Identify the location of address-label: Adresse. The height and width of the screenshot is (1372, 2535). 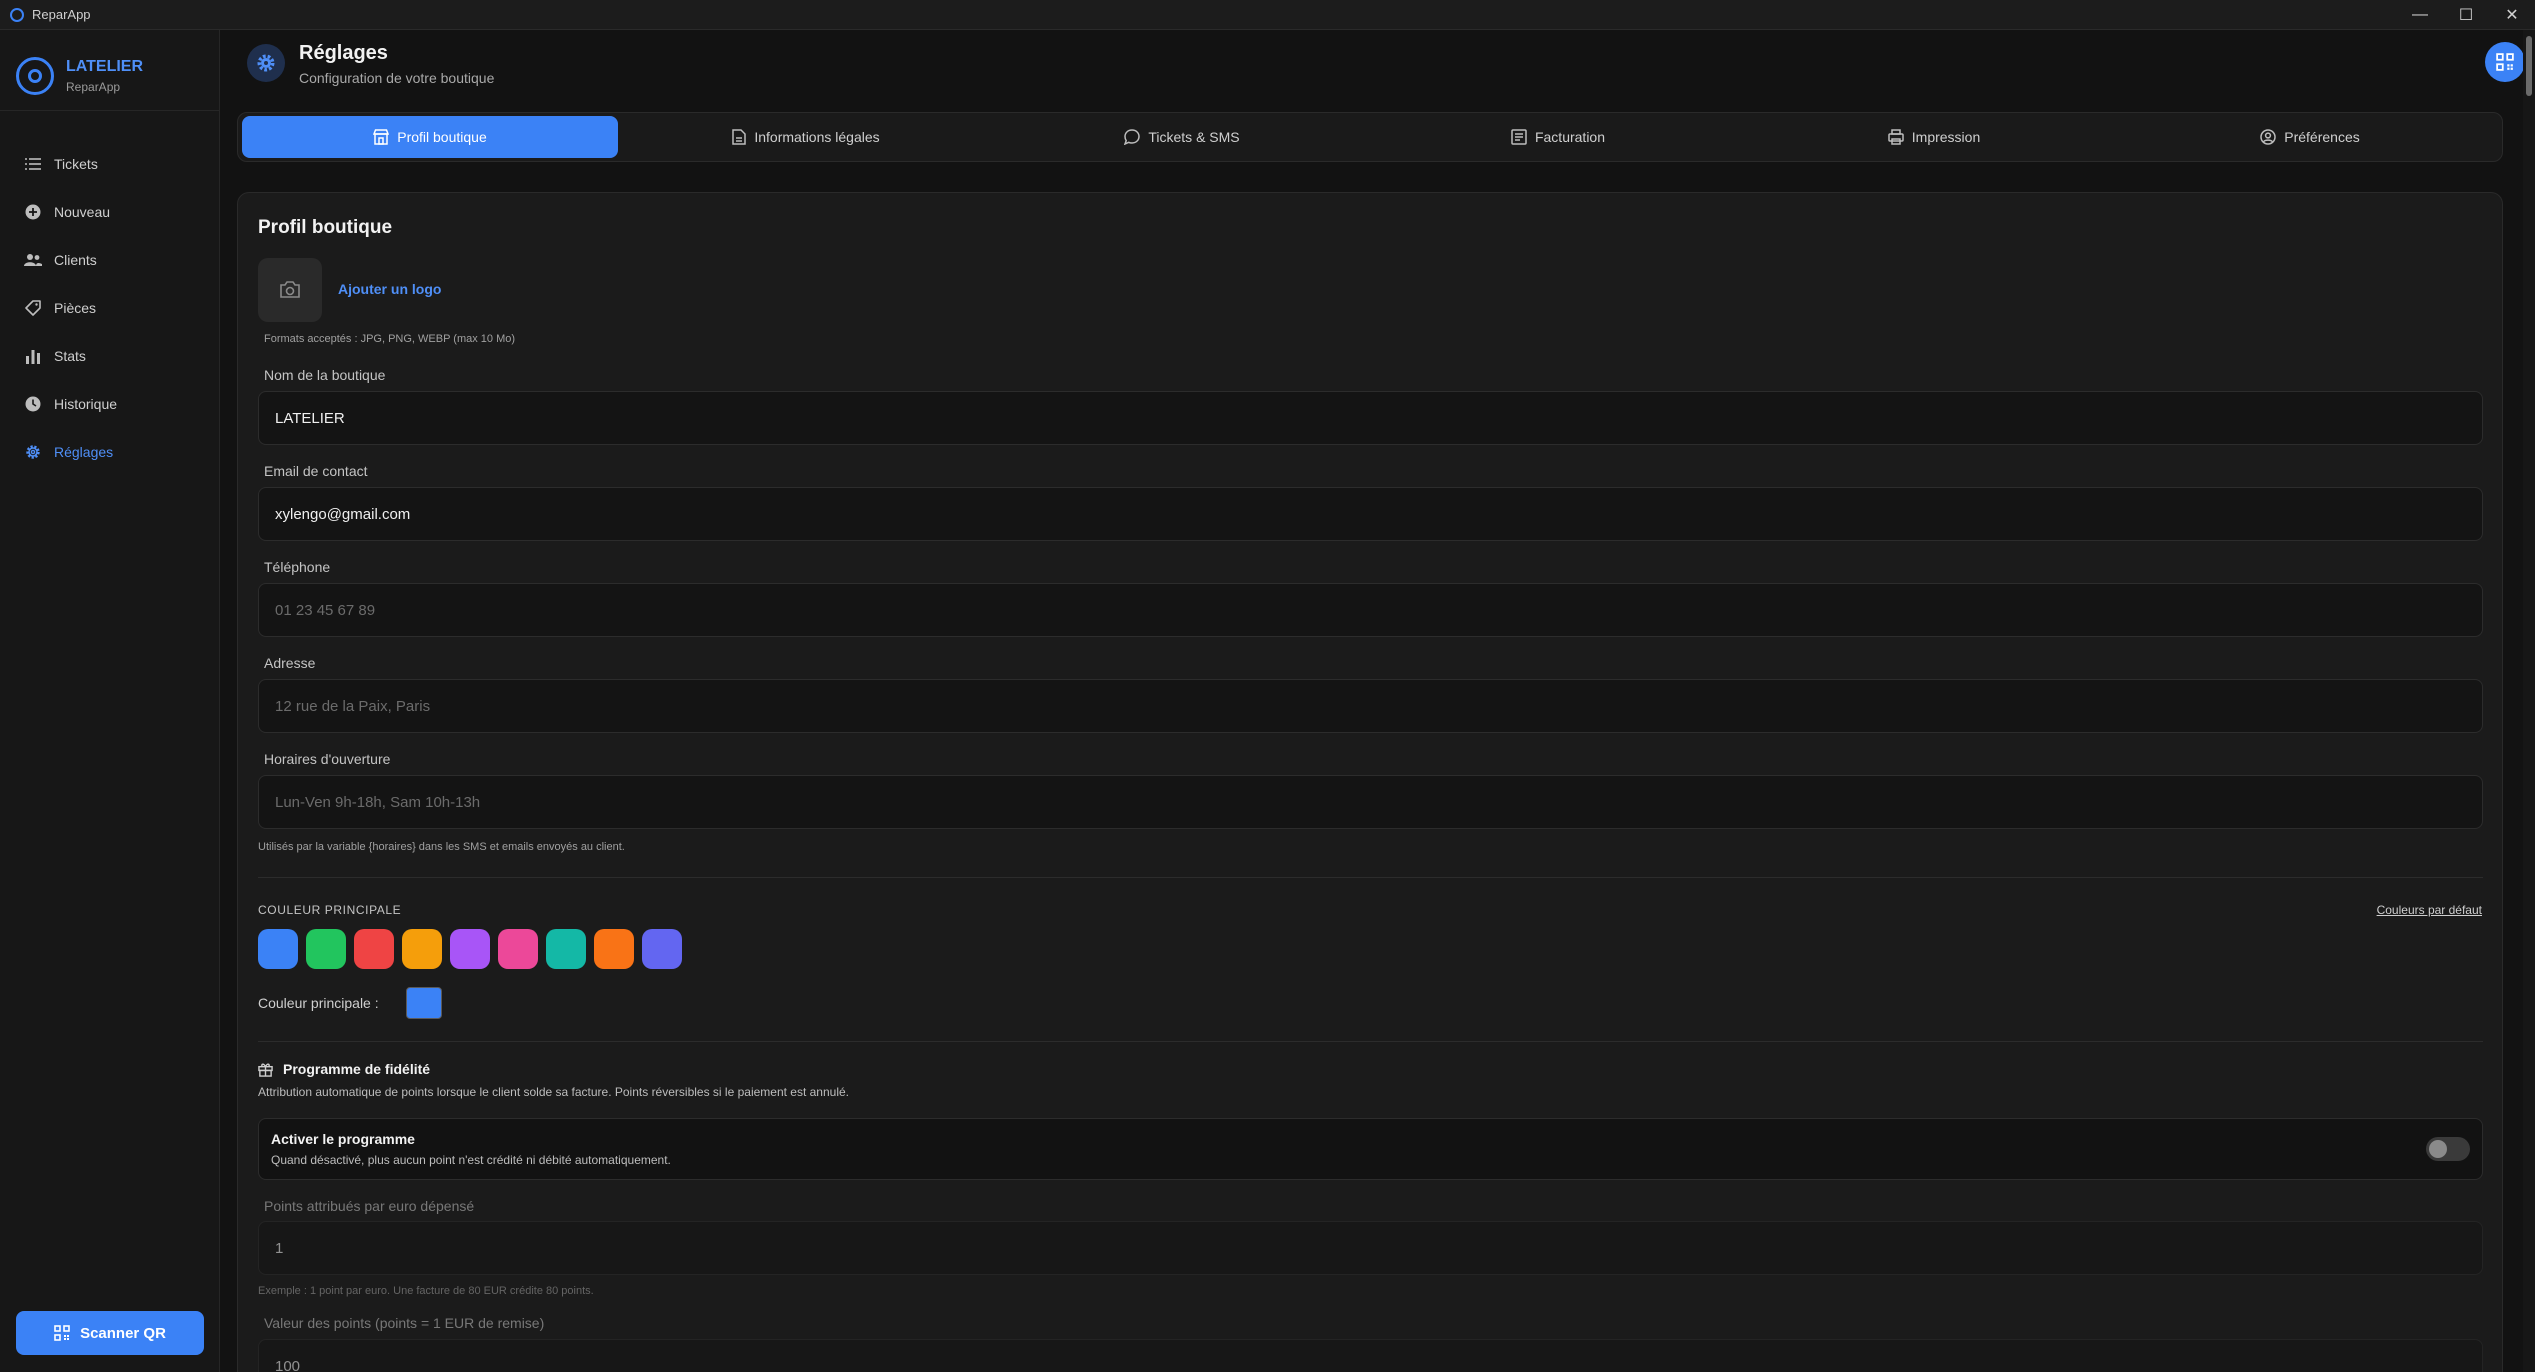
(290, 663).